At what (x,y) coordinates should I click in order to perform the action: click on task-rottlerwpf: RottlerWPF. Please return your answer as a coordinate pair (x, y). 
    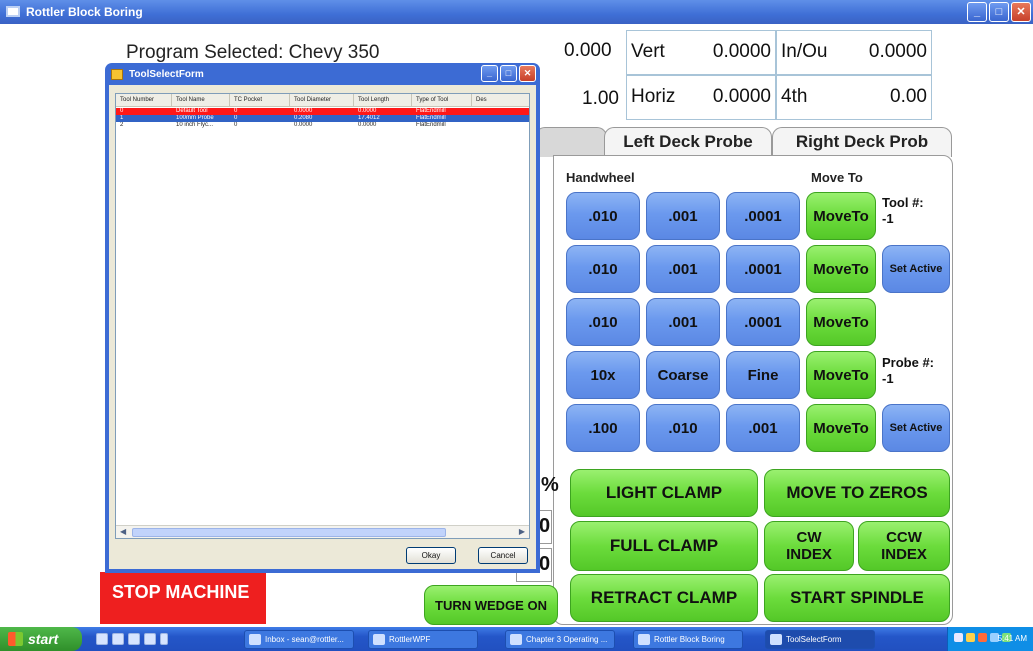
    Looking at the image, I should click on (423, 639).